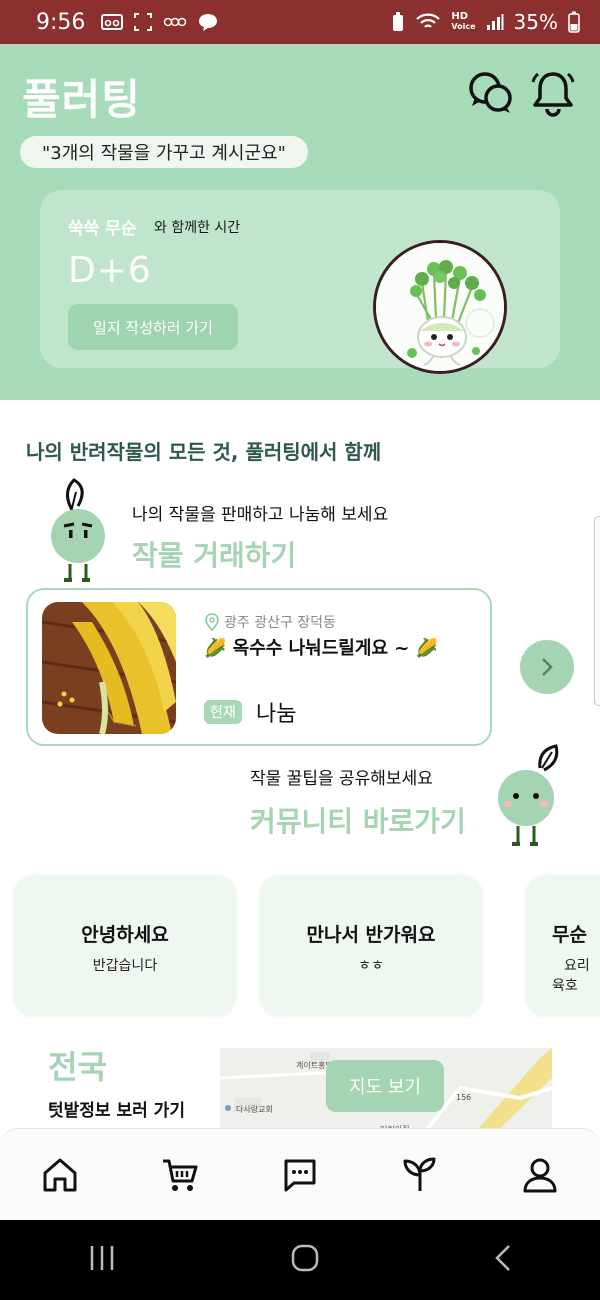  I want to click on trade-location: 광주 광산구 장덕동, so click(270, 622).